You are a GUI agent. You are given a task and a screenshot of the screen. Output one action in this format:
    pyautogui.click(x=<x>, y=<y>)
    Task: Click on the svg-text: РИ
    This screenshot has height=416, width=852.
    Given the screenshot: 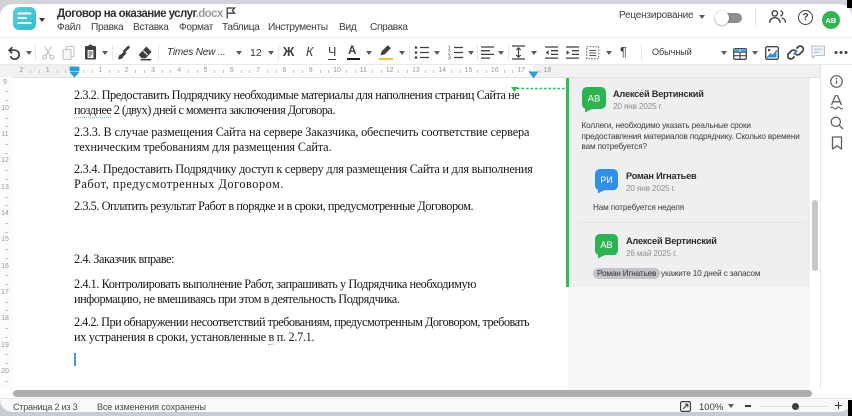 What is the action you would take?
    pyautogui.click(x=606, y=180)
    